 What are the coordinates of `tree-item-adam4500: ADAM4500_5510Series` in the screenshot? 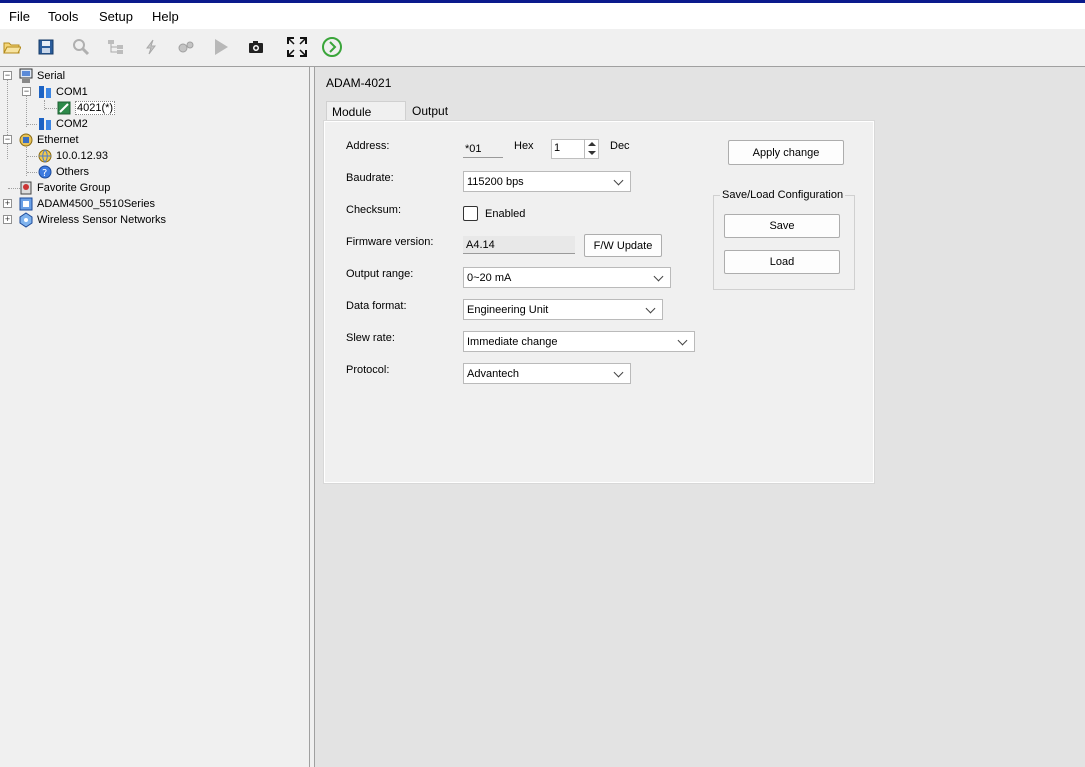 It's located at (86, 204).